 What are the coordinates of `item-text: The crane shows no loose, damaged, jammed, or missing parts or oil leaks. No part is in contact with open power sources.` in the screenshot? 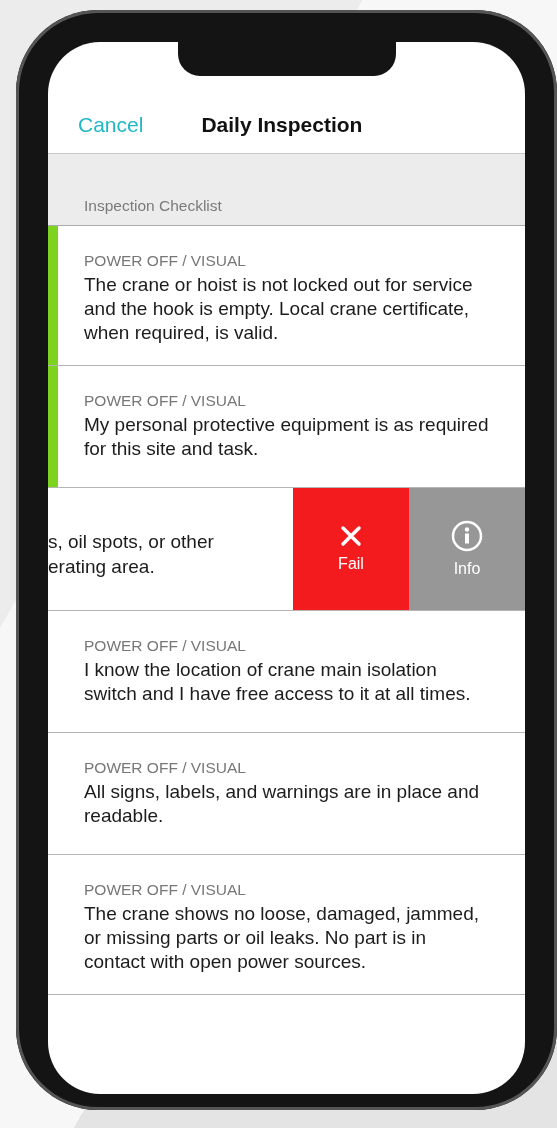 It's located at (282, 938).